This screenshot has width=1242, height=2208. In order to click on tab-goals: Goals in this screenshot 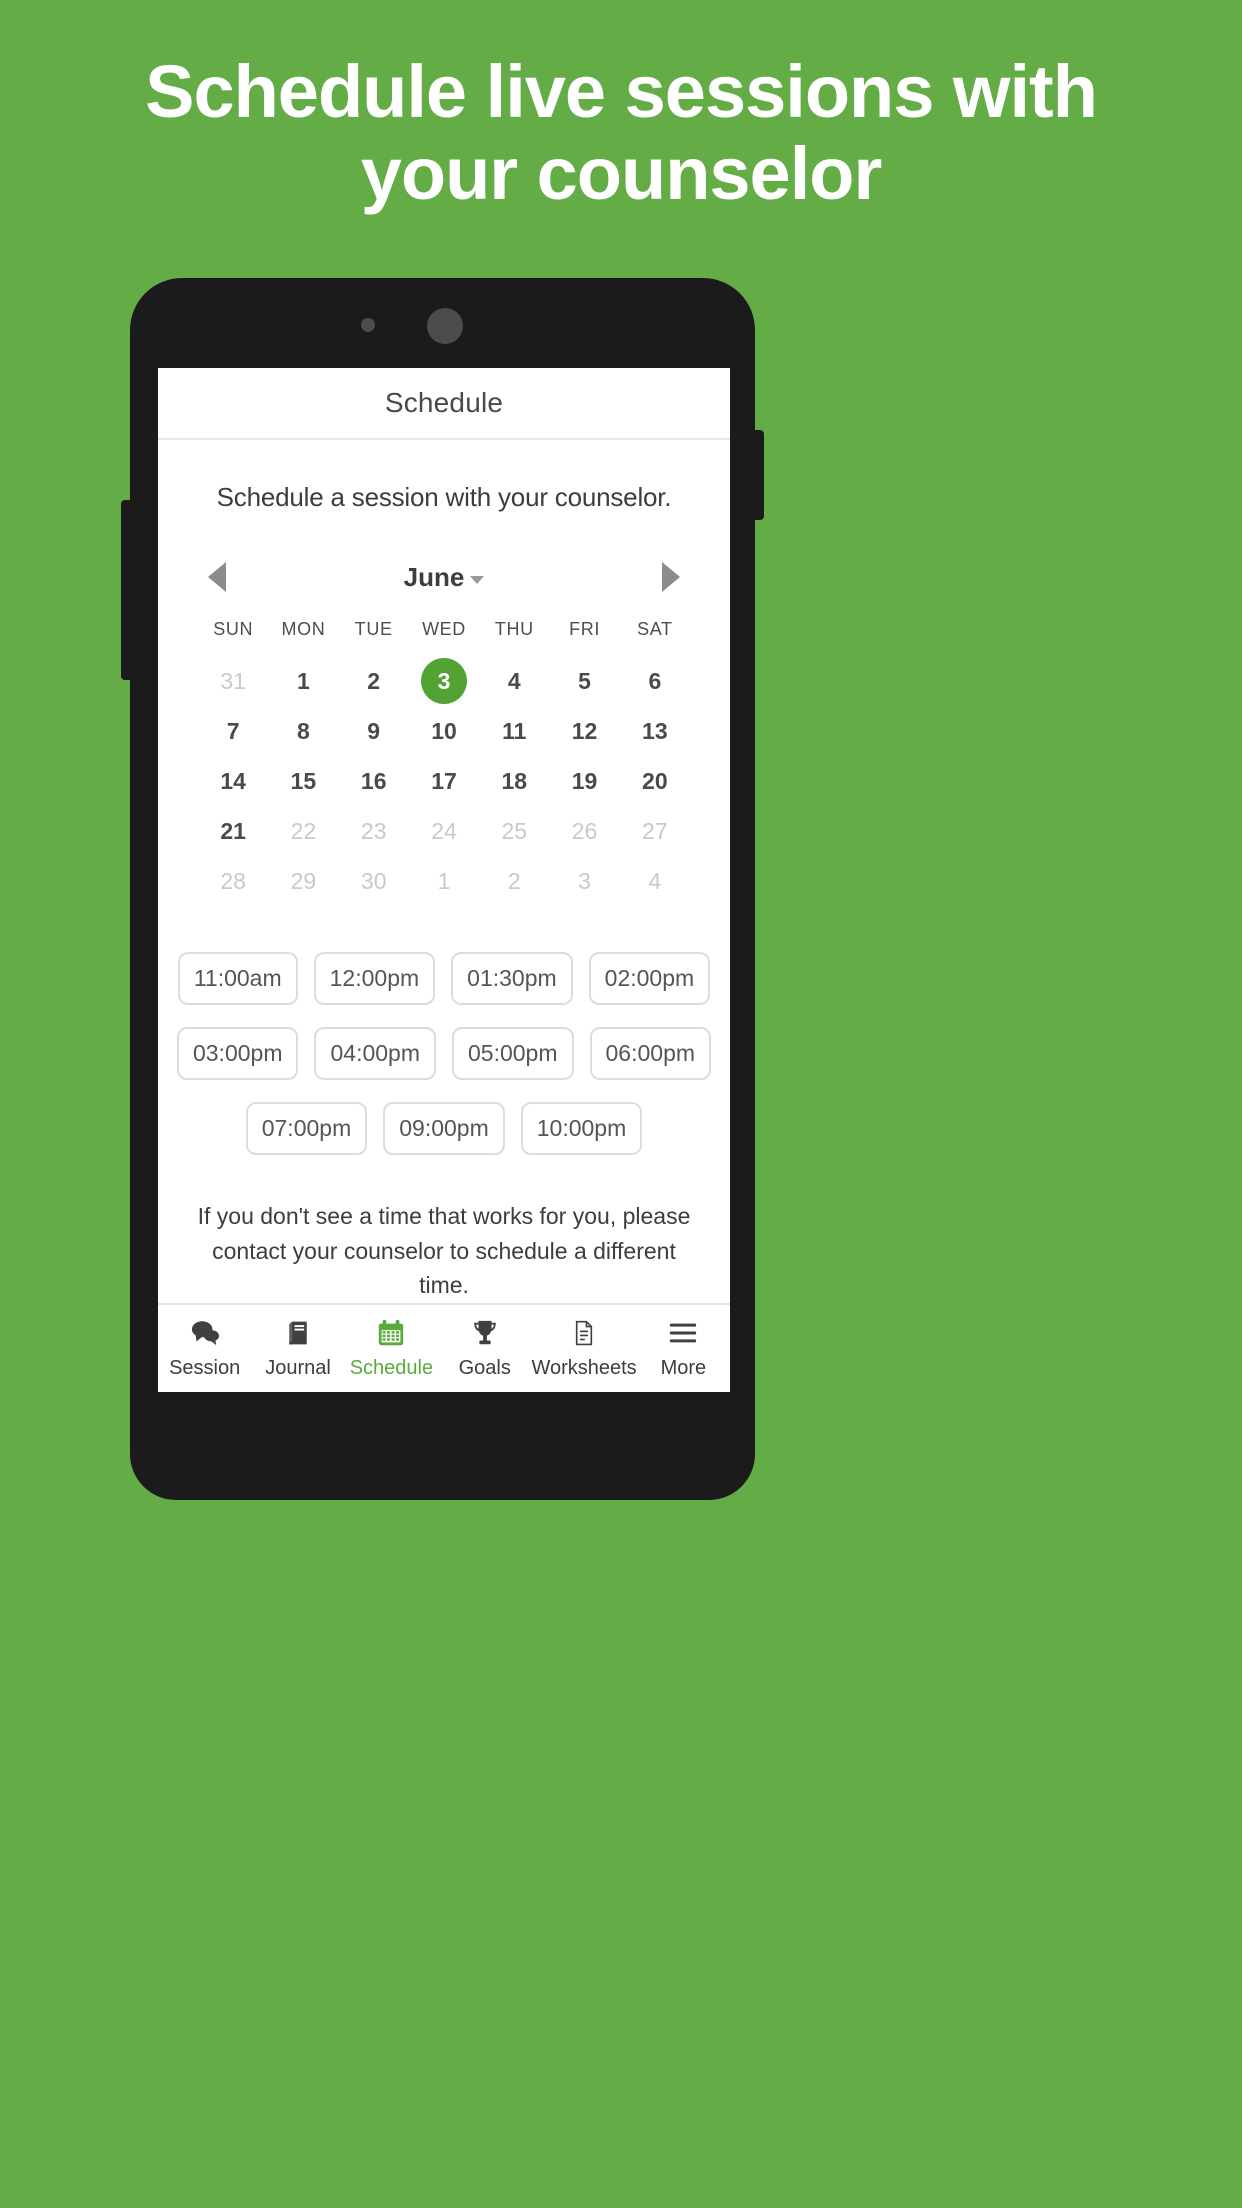, I will do `click(484, 1349)`.